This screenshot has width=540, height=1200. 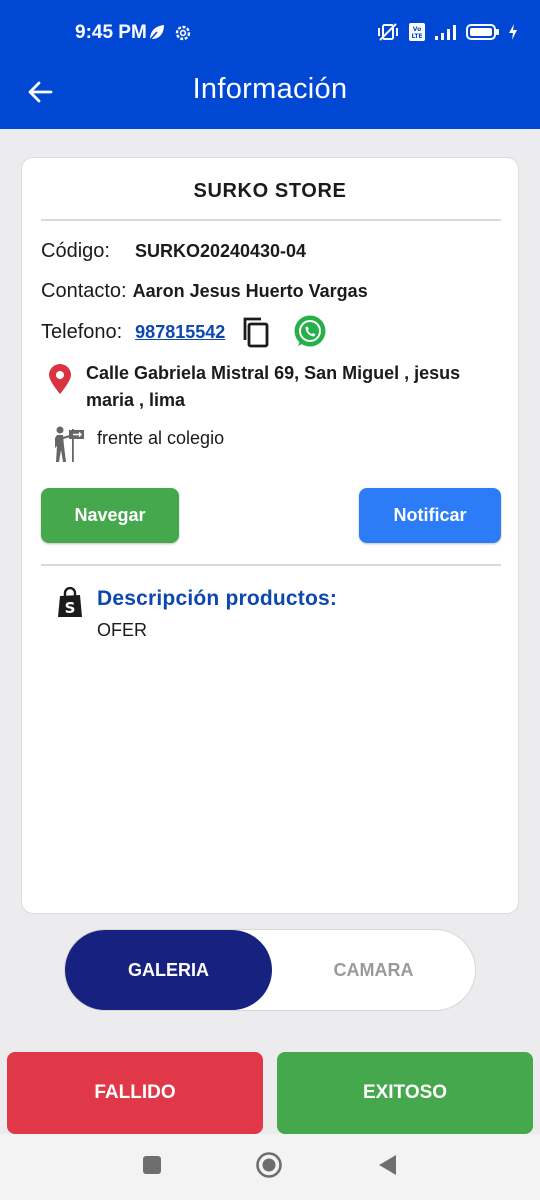 What do you see at coordinates (513, 34) in the screenshot?
I see `charging-icon` at bounding box center [513, 34].